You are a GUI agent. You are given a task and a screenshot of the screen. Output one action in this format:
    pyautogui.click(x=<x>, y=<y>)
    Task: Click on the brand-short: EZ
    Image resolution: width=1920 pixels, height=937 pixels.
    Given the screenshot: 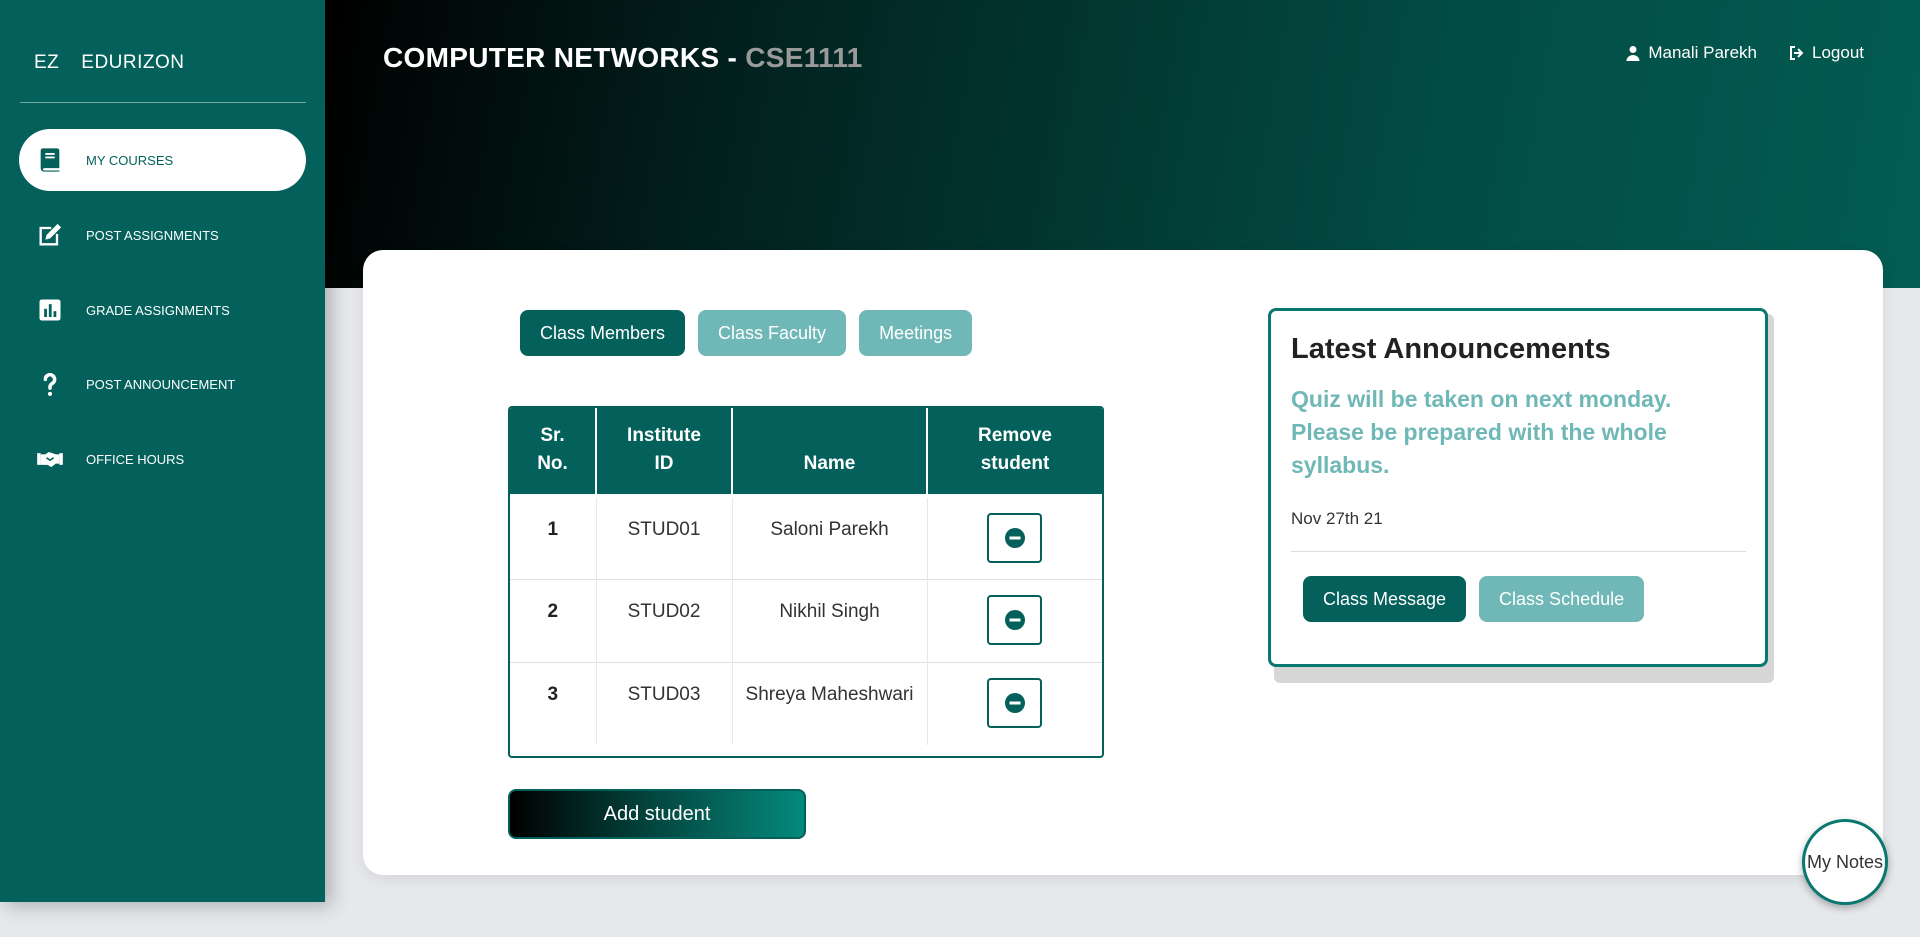 What is the action you would take?
    pyautogui.click(x=47, y=62)
    